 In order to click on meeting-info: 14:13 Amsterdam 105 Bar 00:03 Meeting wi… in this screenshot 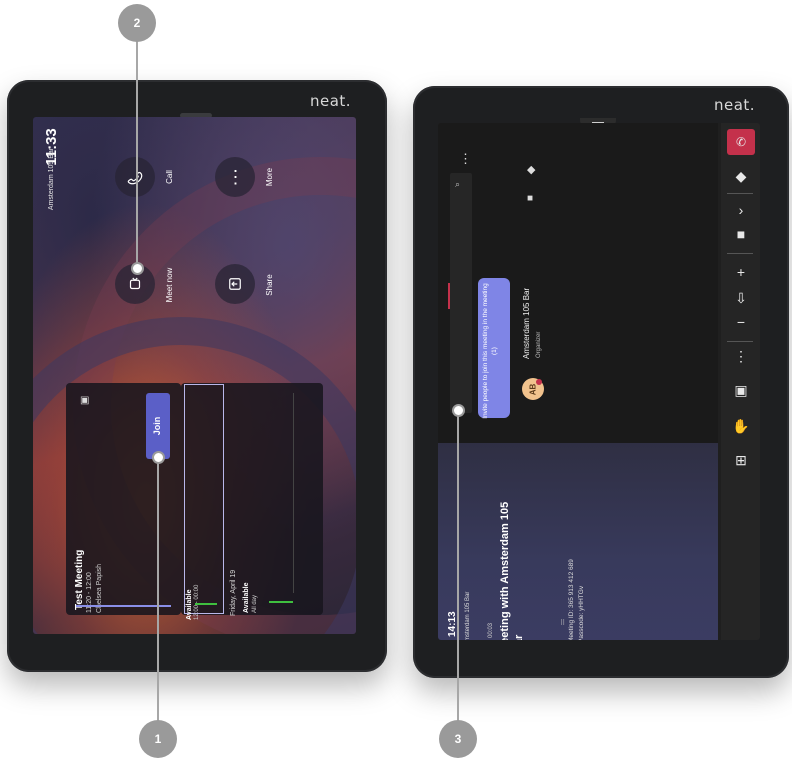, I will do `click(578, 541)`.